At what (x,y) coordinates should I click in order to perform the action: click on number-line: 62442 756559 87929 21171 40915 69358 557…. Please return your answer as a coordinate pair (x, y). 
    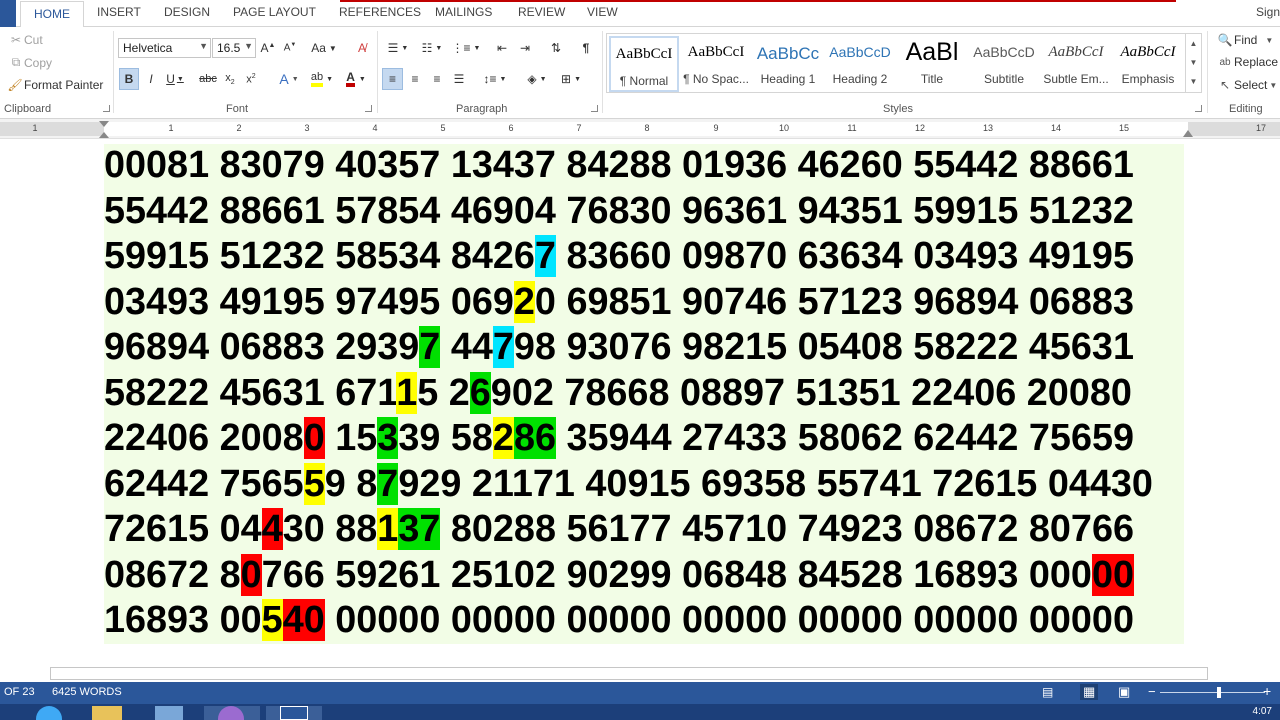
    Looking at the image, I should click on (649, 484).